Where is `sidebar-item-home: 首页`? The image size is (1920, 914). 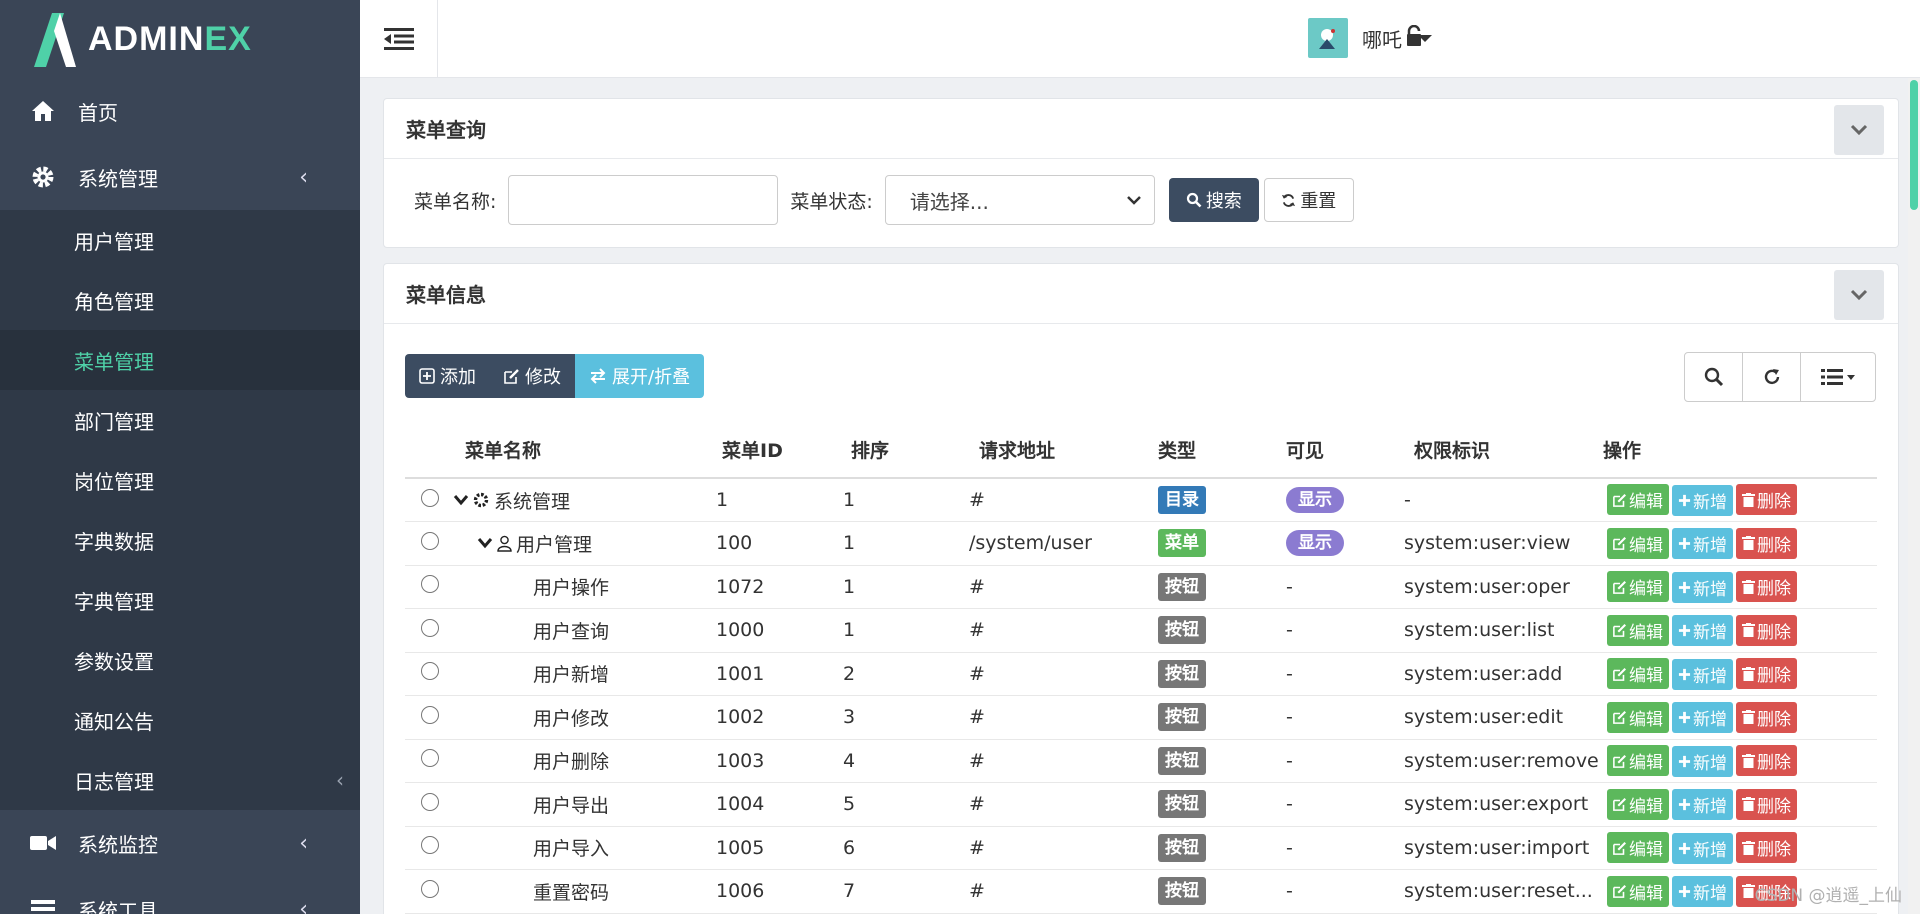 sidebar-item-home: 首页 is located at coordinates (180, 111).